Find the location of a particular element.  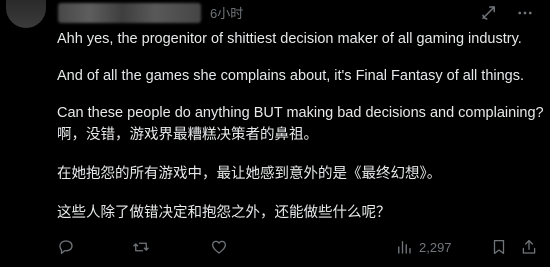

heart-icon is located at coordinates (219, 247).